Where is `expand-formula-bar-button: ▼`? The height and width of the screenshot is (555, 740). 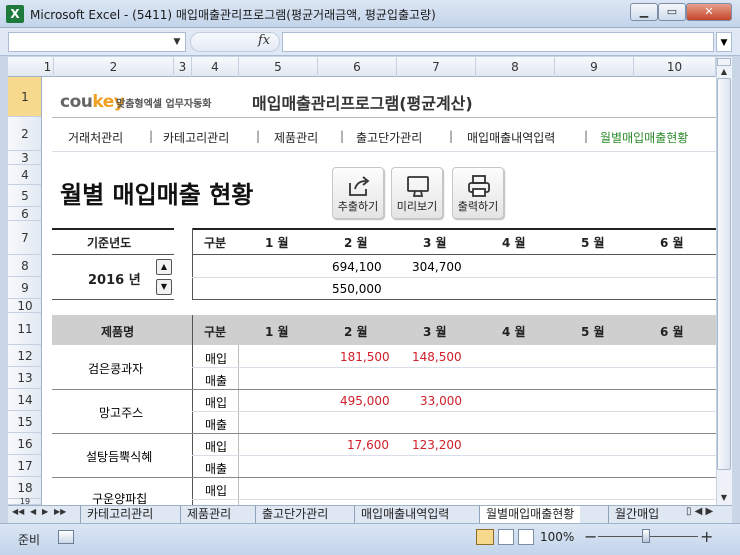 expand-formula-bar-button: ▼ is located at coordinates (724, 42).